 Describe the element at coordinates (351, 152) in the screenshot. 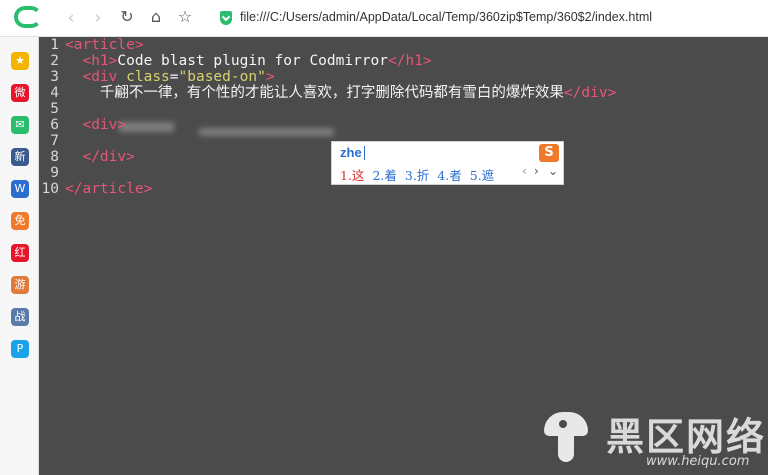

I see `ime-input-text: zhe` at that location.